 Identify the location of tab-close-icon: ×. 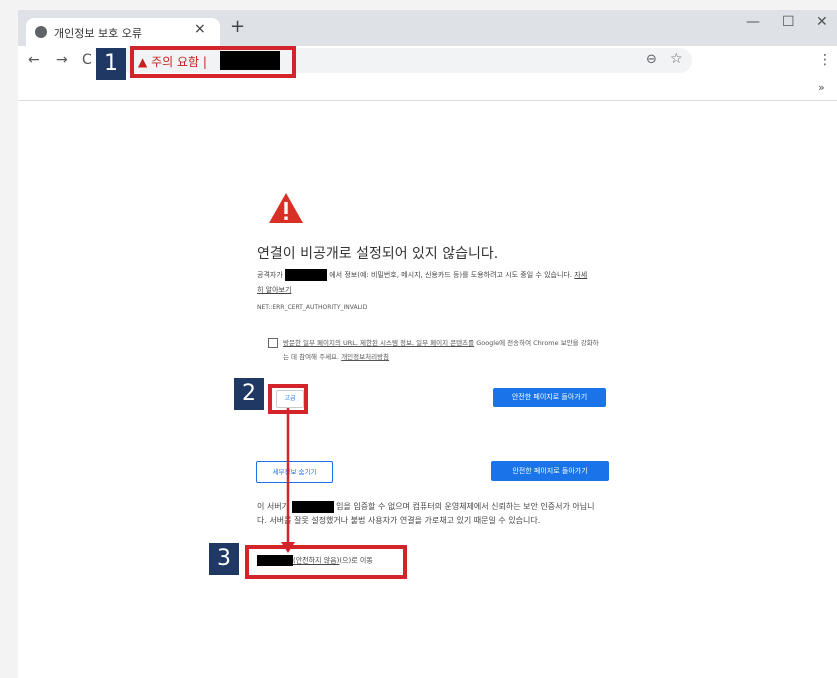
(200, 29).